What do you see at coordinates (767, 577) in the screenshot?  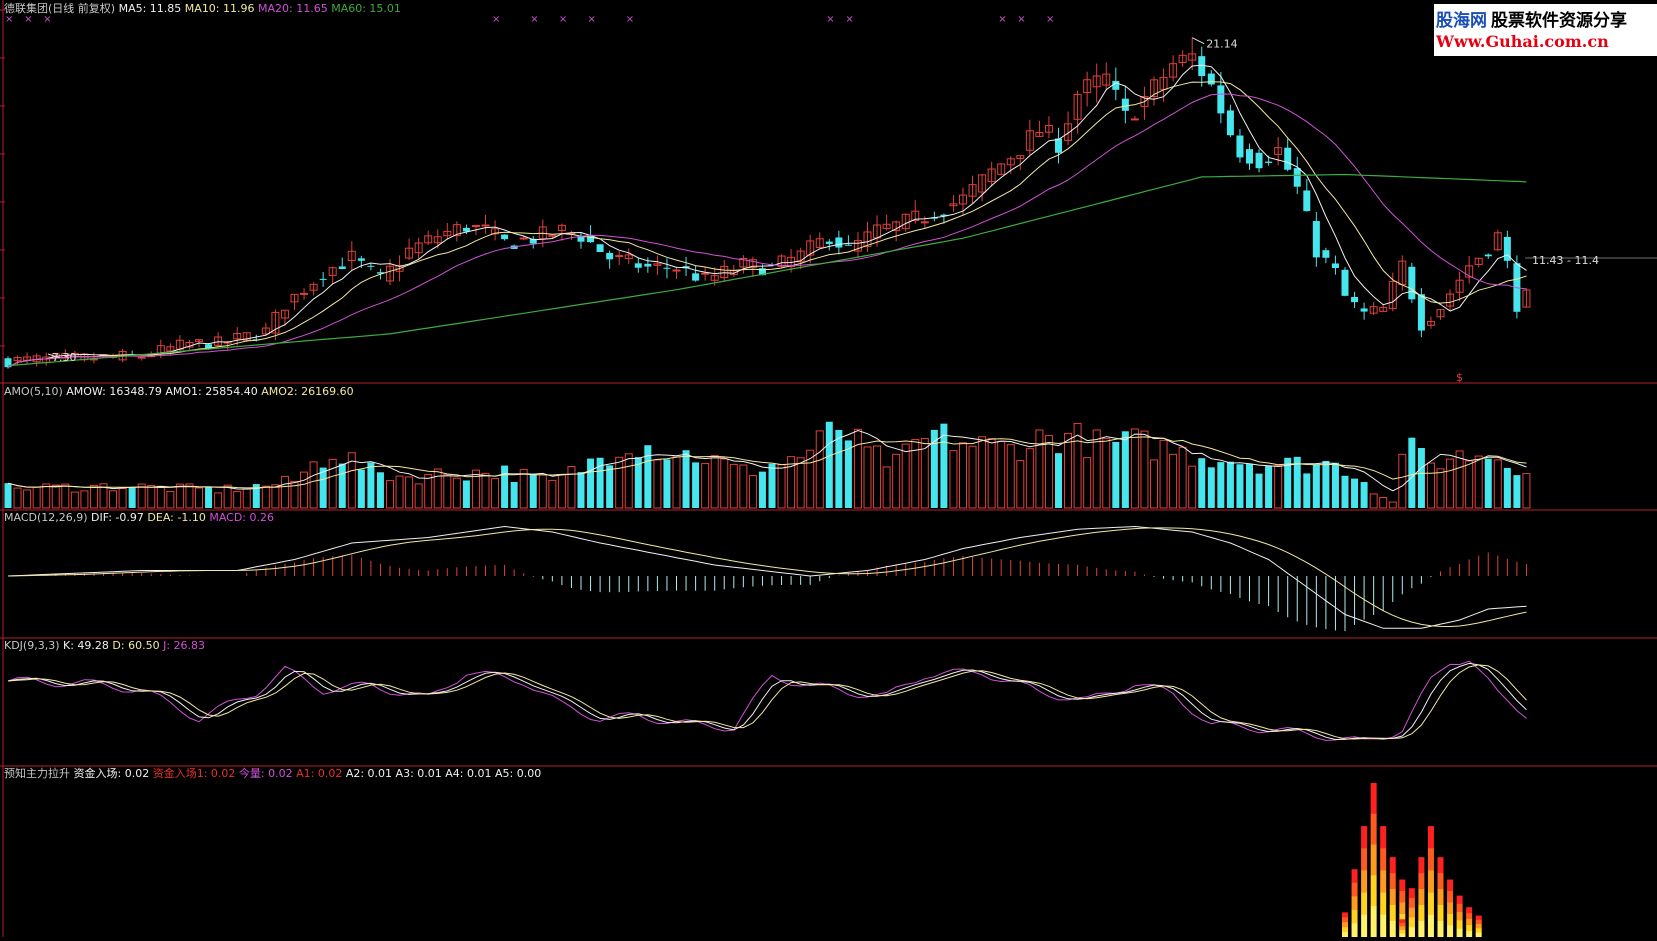 I see `dif-line` at bounding box center [767, 577].